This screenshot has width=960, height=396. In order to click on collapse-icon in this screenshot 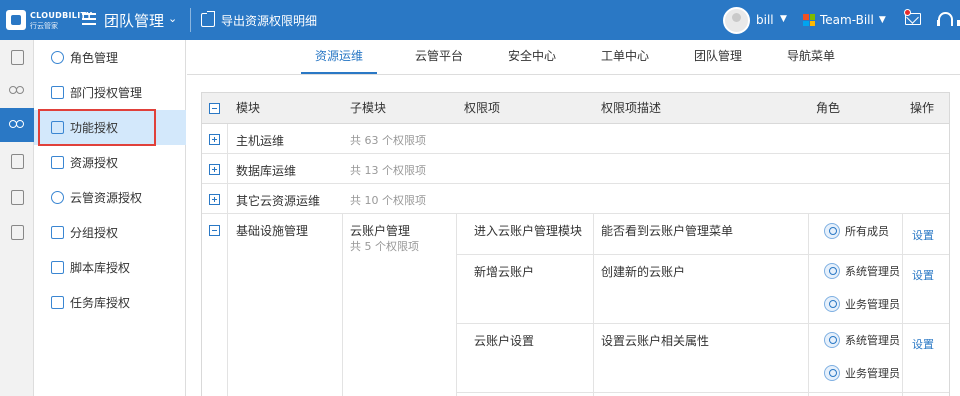, I will do `click(214, 230)`.